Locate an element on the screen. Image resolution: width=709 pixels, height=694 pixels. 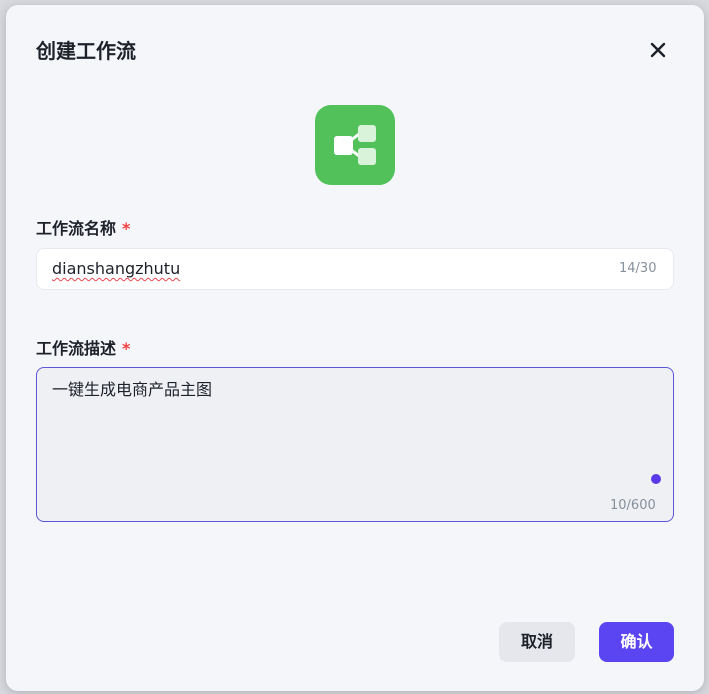
dialog-title: 创建工作流 is located at coordinates (86, 51).